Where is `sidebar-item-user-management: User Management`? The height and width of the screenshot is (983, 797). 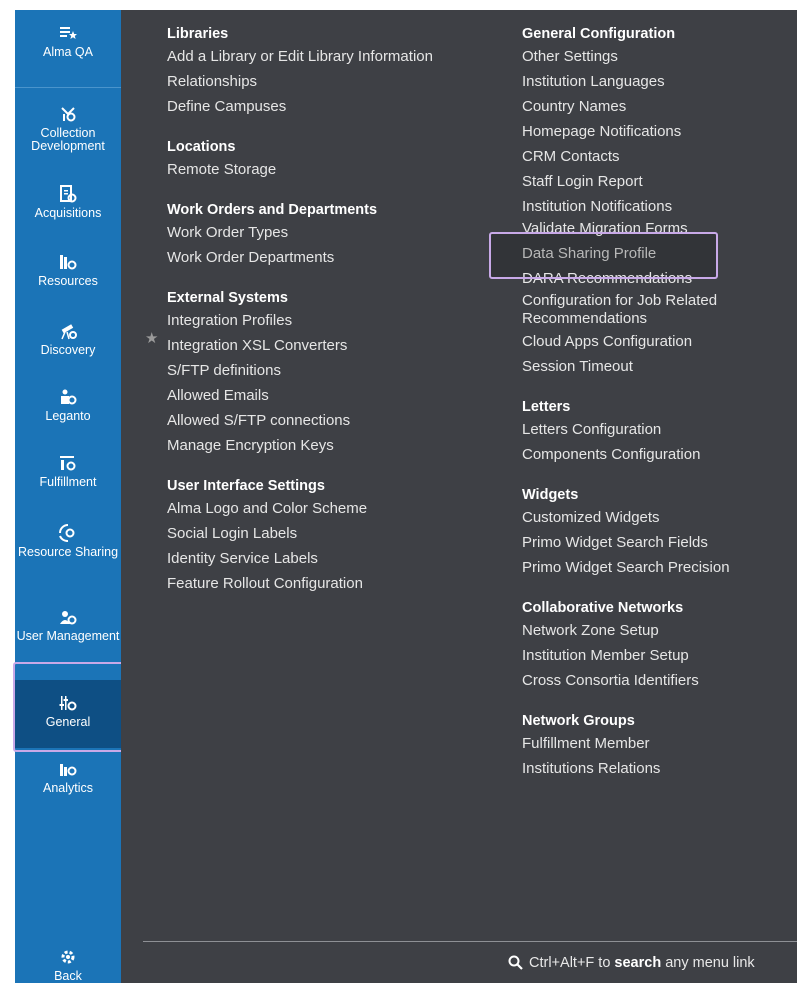 sidebar-item-user-management: User Management is located at coordinates (68, 625).